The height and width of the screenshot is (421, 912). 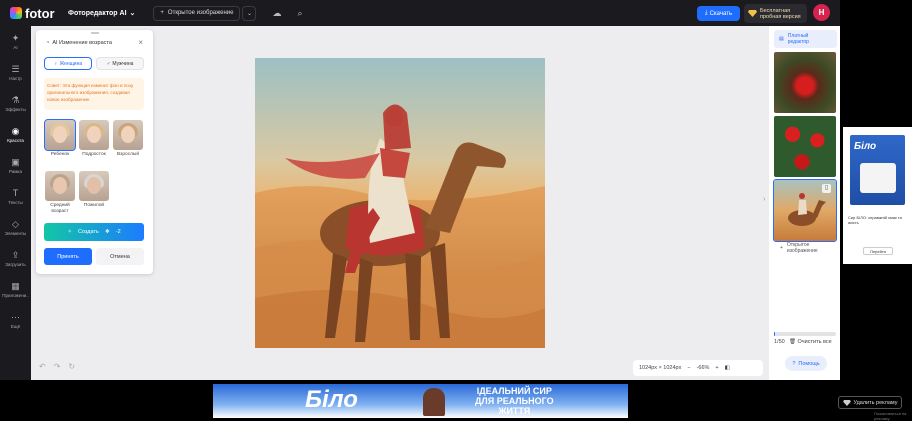 I want to click on slogan-line3: ЖИТТЯ, so click(x=514, y=411).